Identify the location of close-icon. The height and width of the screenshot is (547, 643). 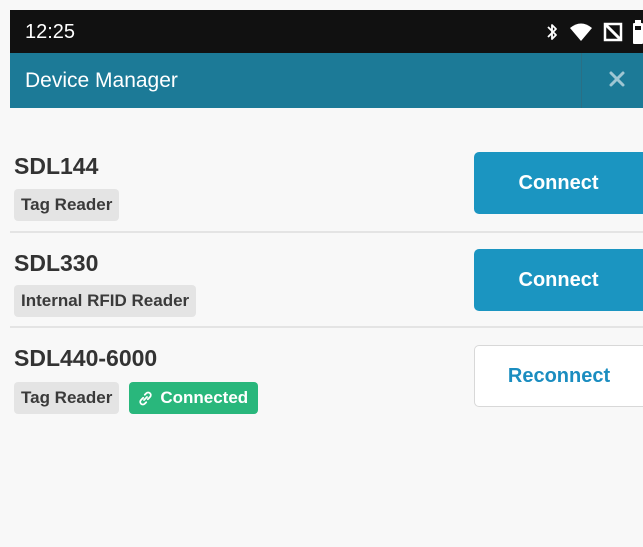
(617, 81).